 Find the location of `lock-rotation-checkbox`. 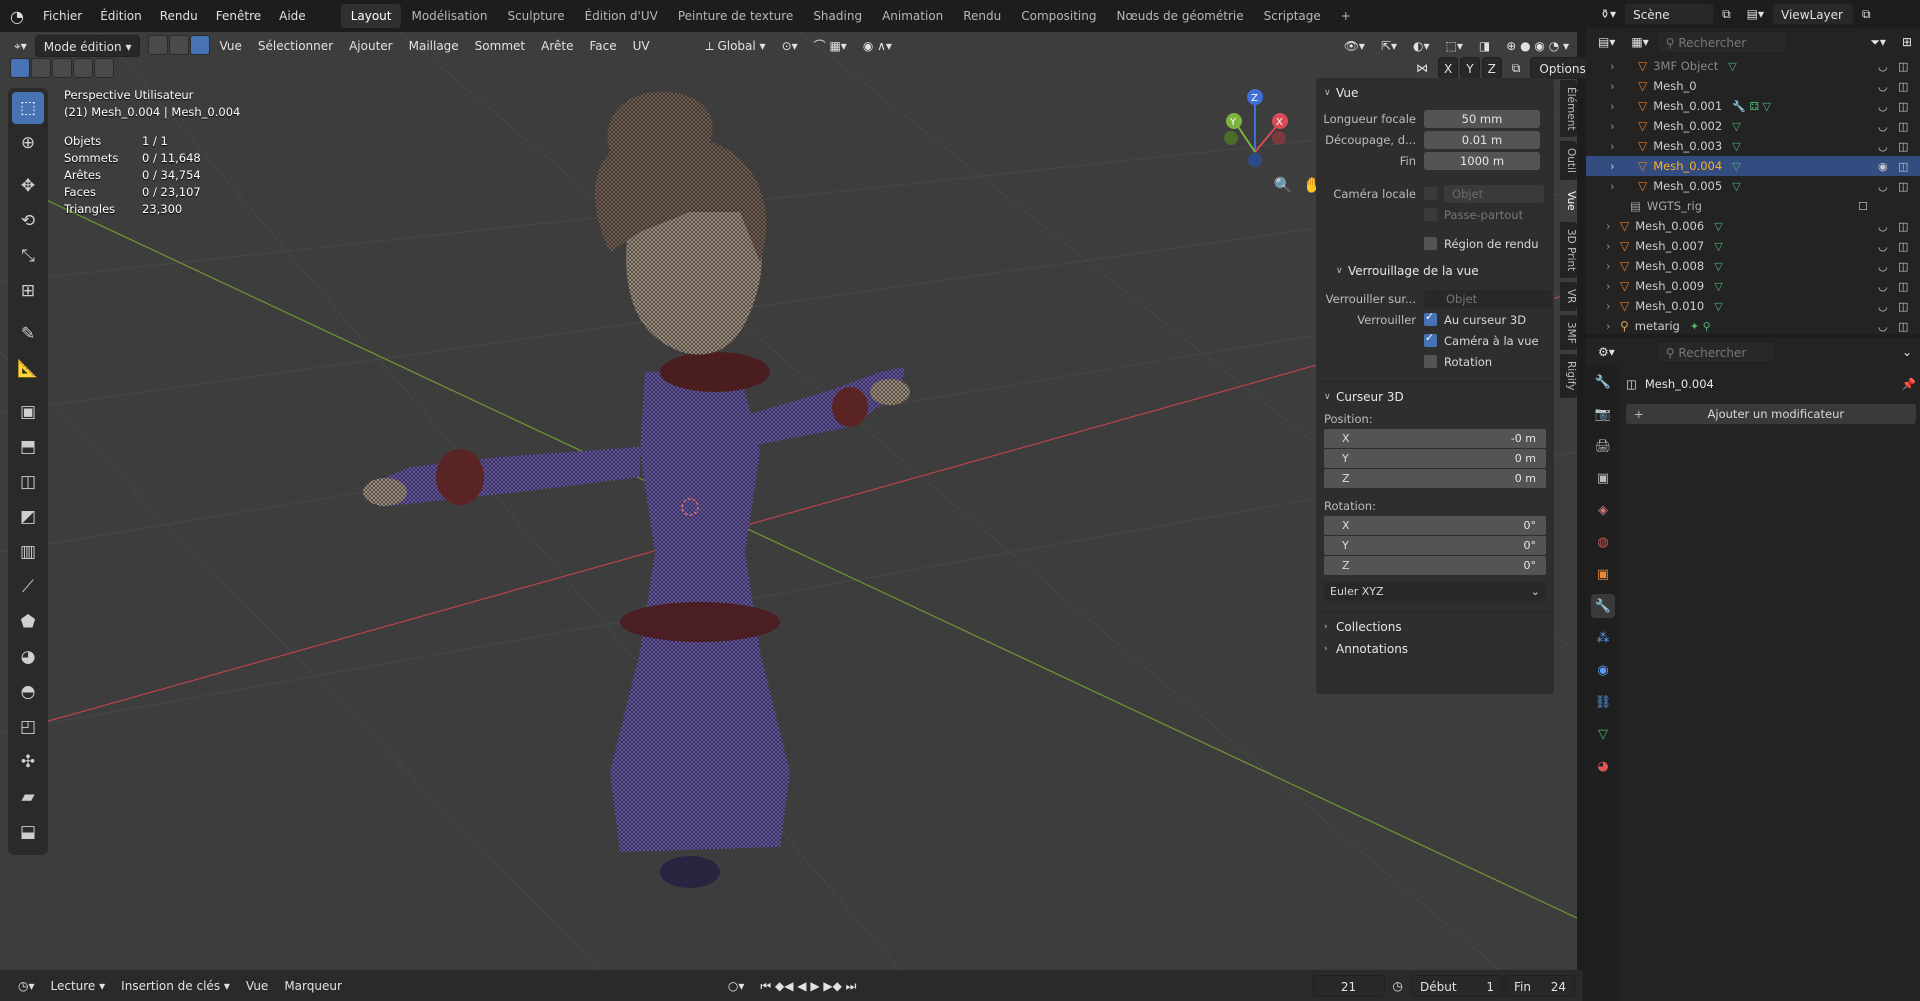

lock-rotation-checkbox is located at coordinates (1430, 361).